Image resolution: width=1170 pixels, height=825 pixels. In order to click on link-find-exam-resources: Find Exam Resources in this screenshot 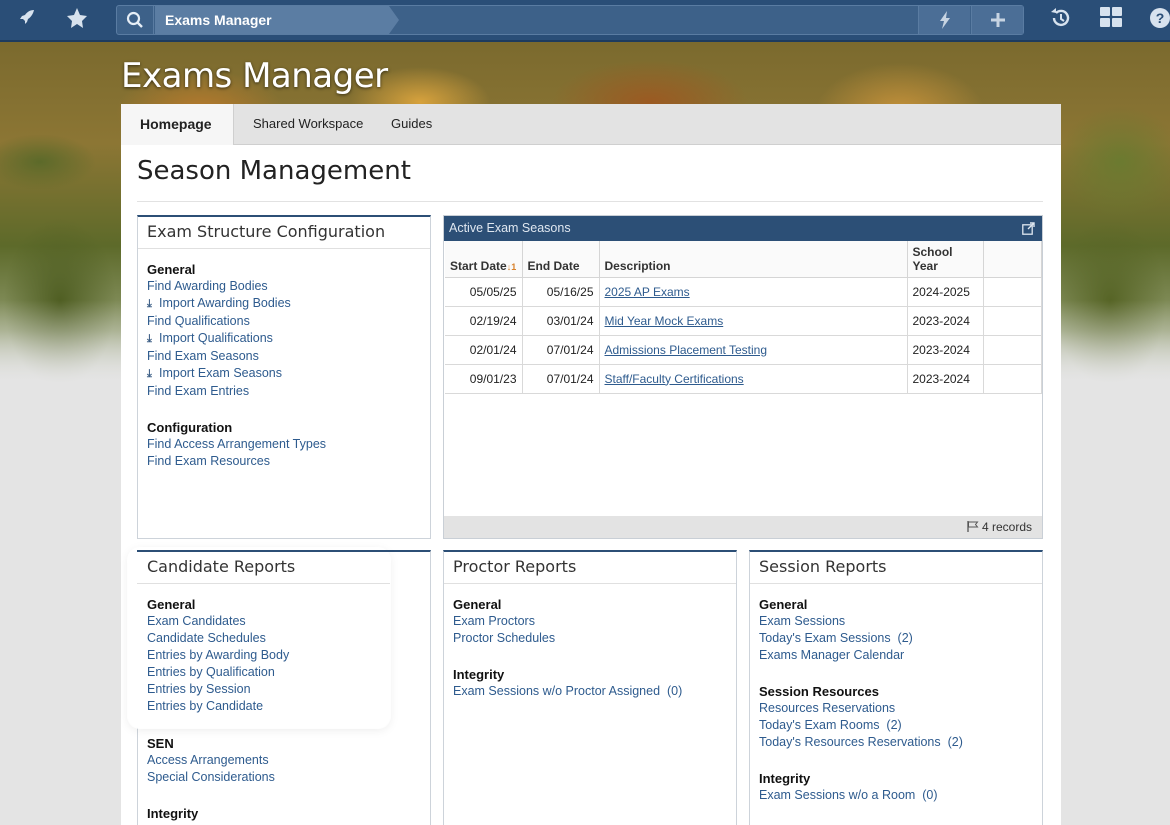, I will do `click(284, 461)`.